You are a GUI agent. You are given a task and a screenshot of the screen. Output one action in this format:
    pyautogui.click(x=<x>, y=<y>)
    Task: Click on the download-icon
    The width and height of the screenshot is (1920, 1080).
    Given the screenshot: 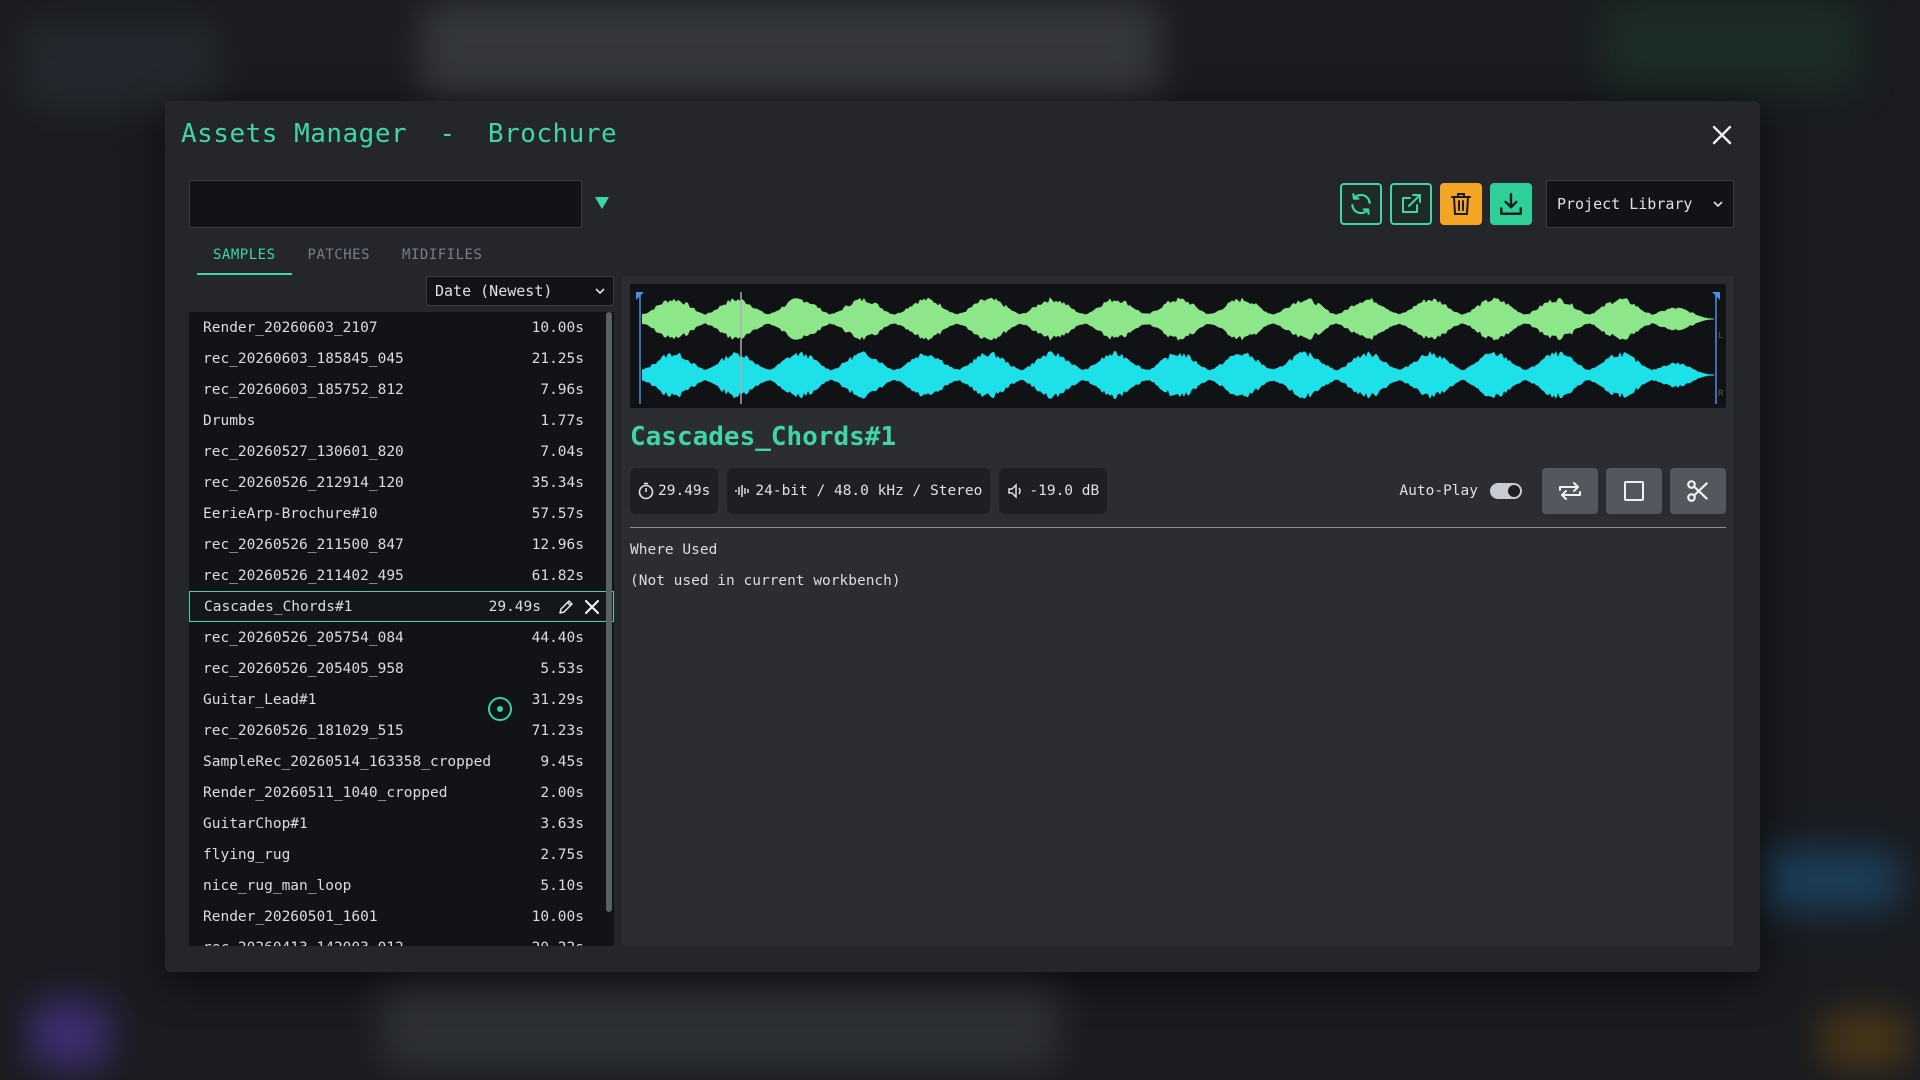 What is the action you would take?
    pyautogui.click(x=1511, y=204)
    